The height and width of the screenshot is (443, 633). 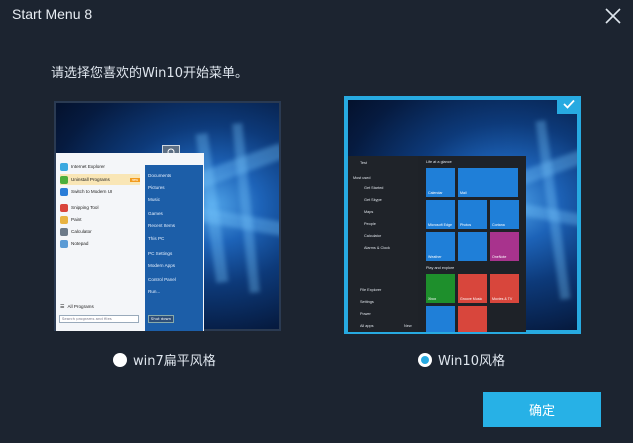 I want to click on tile-group-label: Life at a glance, so click(x=439, y=162).